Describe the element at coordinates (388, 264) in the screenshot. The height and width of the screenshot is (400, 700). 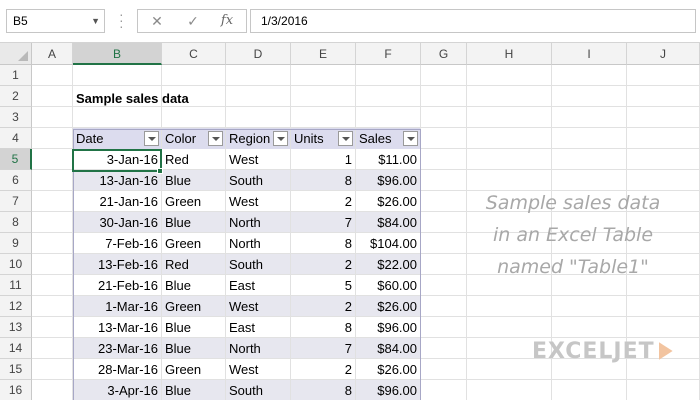
I see `table-cell: $22.00` at that location.